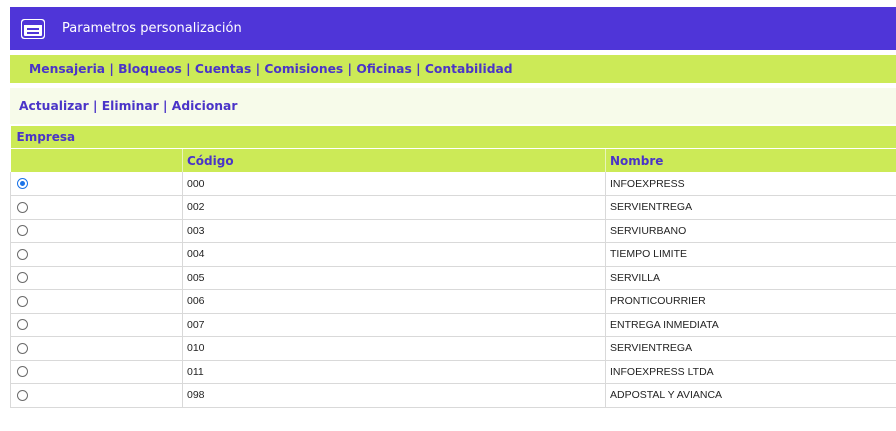 This screenshot has height=431, width=896. Describe the element at coordinates (223, 69) in the screenshot. I see `menu-item-cuentas: Cuentas` at that location.